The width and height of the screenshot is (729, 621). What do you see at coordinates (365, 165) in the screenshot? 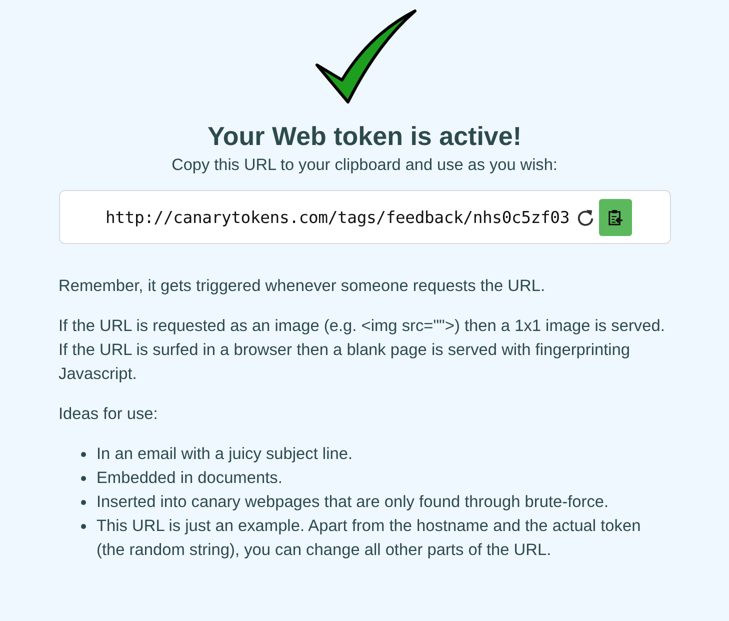
I see `instruction-text: Copy this URL to your clipboard and use as you wish:` at bounding box center [365, 165].